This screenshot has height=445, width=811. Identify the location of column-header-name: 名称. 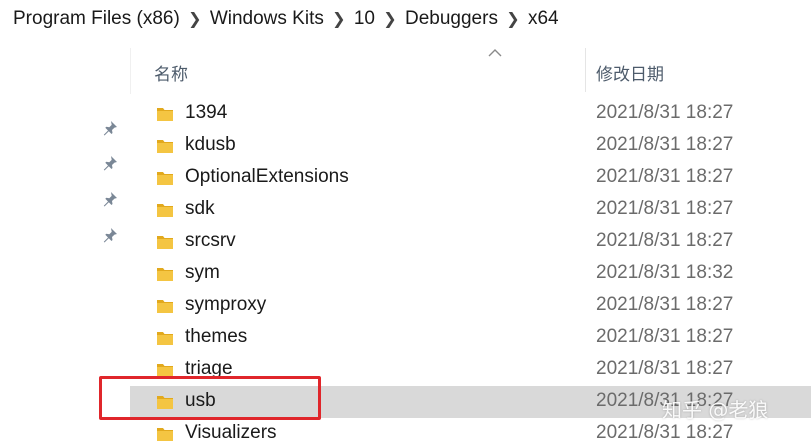
(171, 72).